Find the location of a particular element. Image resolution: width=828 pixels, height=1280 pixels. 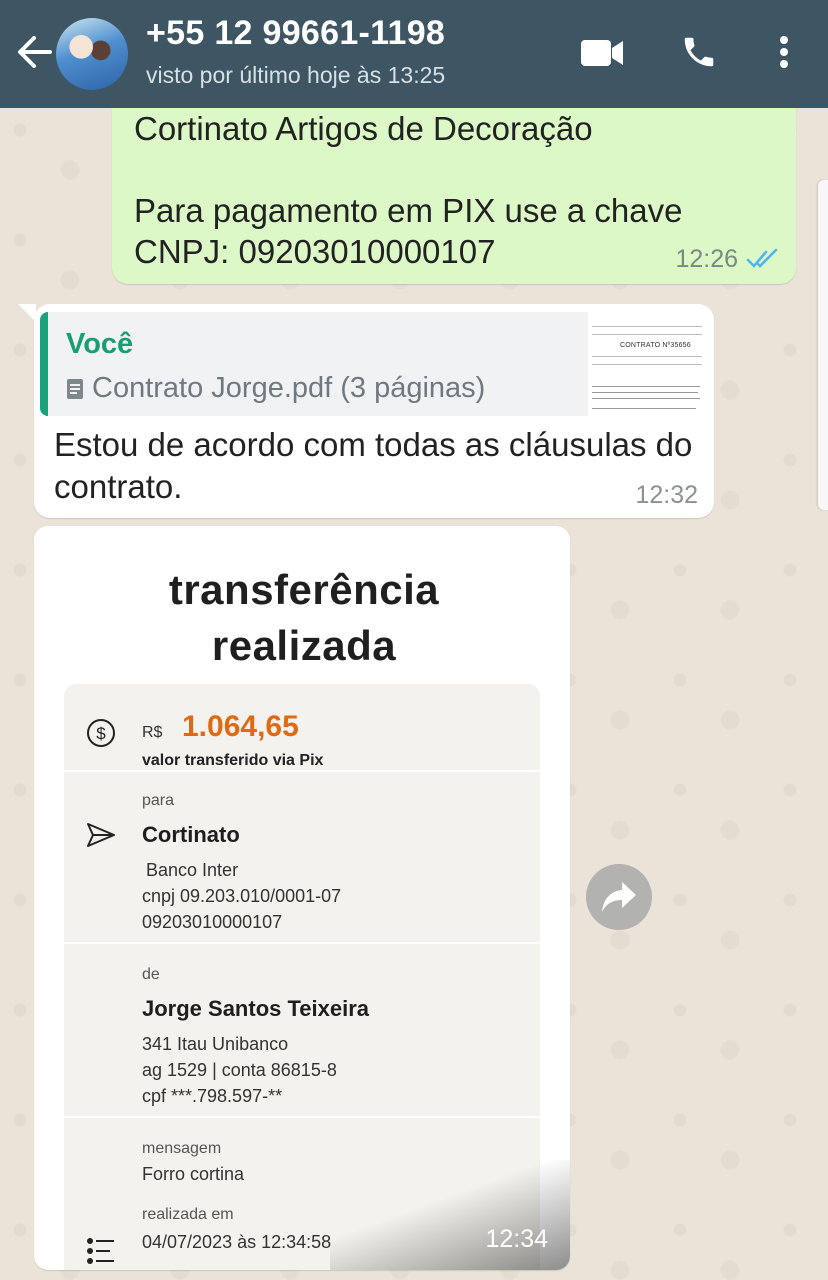

more-vertical-icon is located at coordinates (784, 52).